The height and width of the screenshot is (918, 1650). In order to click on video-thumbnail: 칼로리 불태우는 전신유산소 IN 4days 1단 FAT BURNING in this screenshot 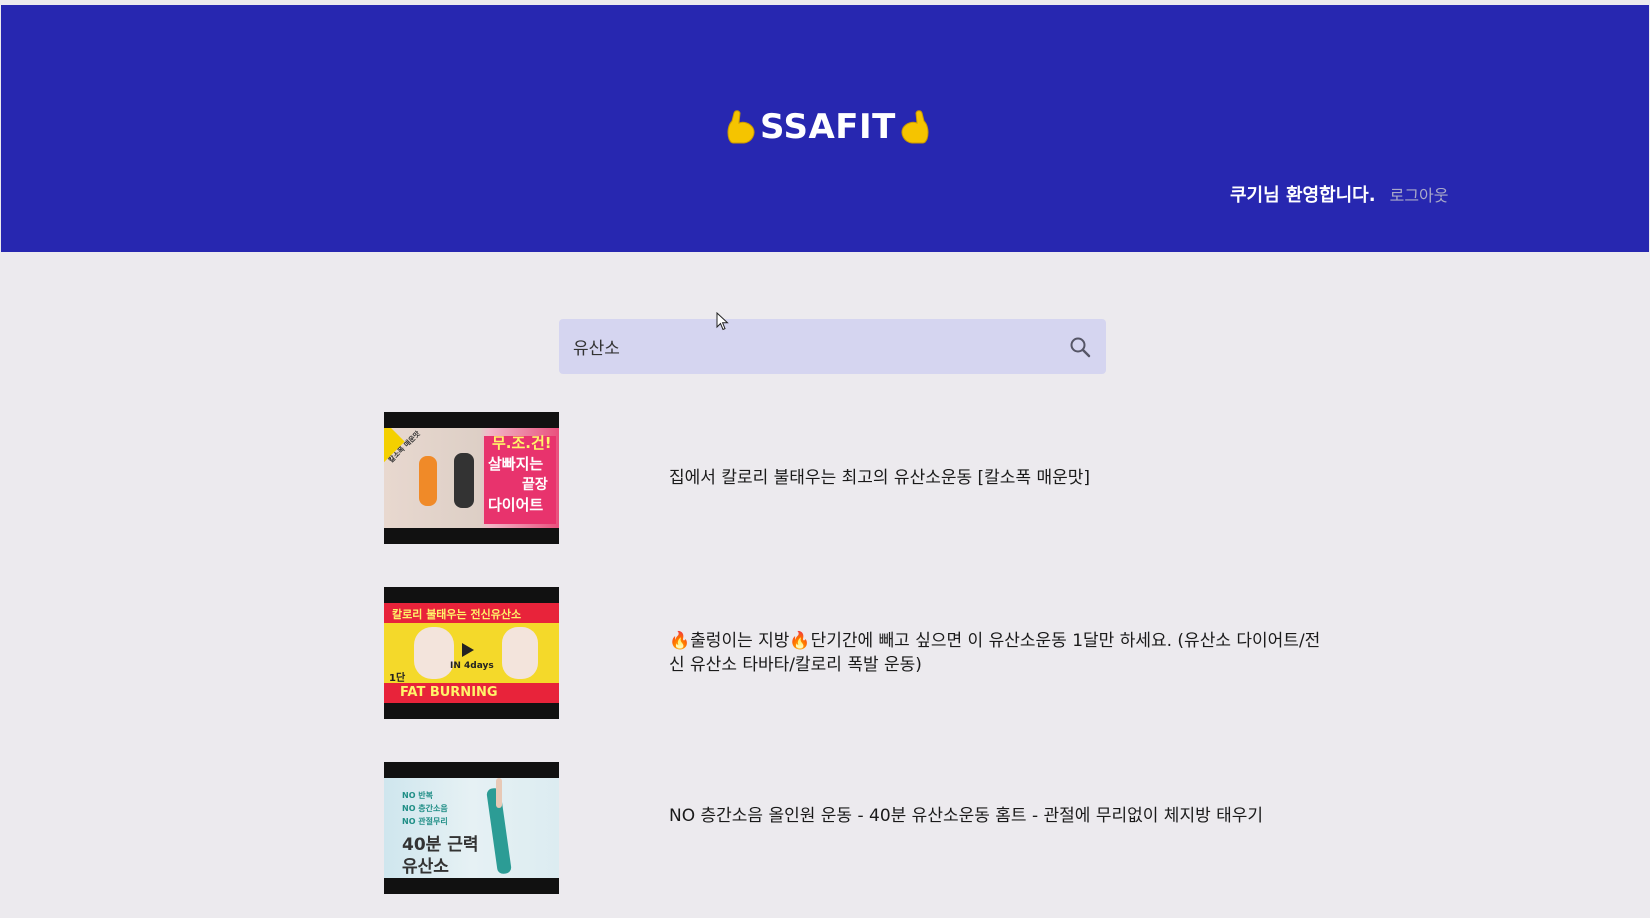, I will do `click(471, 653)`.